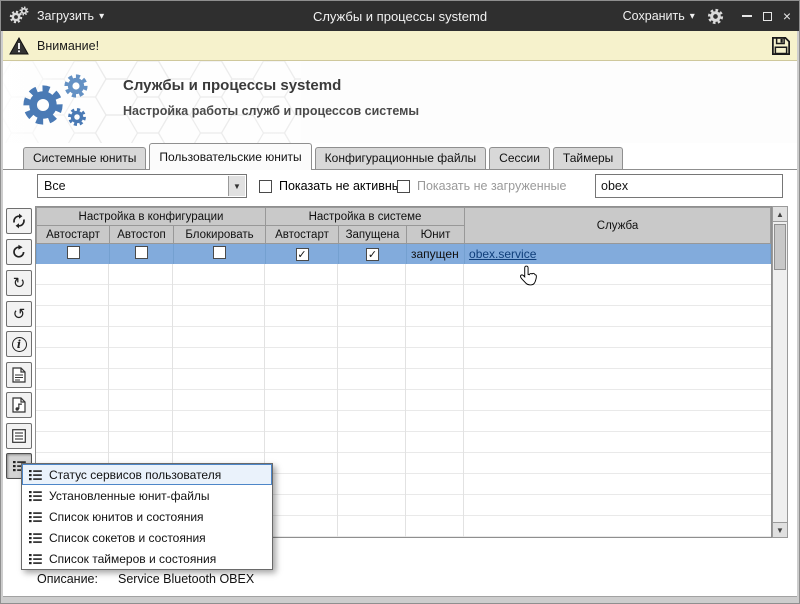  I want to click on combobox-arrow-icon: ▼, so click(236, 186).